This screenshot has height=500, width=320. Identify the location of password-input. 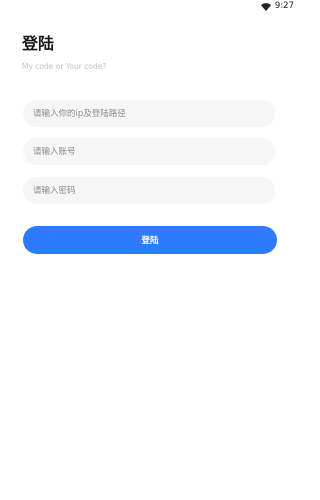
(154, 190).